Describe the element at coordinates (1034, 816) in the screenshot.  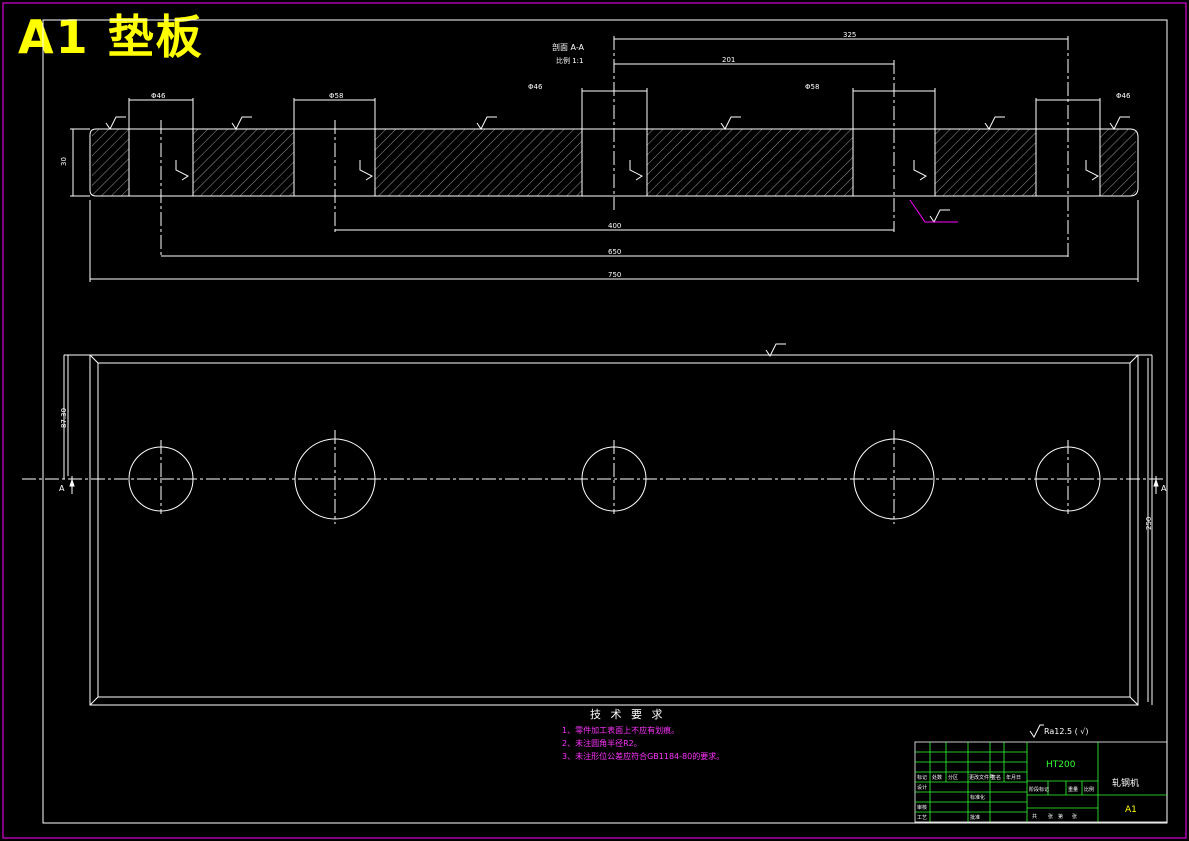
I see `tb-sheet: 共` at that location.